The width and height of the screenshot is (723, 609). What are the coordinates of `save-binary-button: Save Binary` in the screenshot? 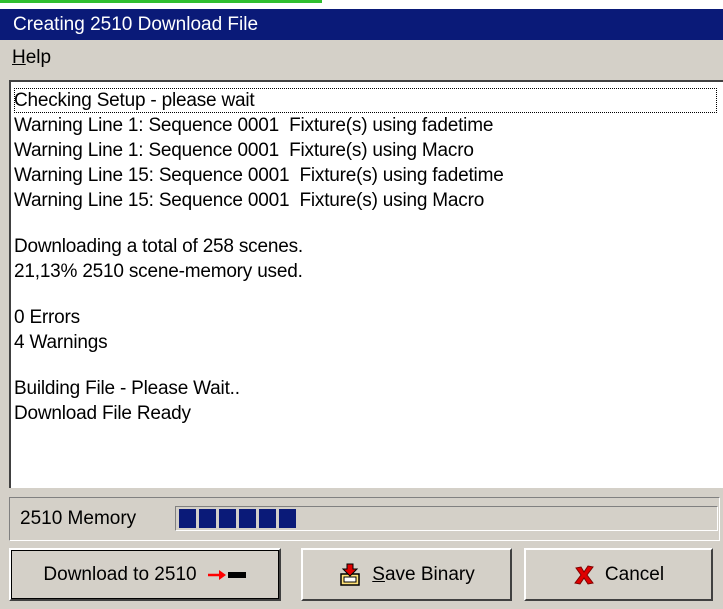 It's located at (406, 574).